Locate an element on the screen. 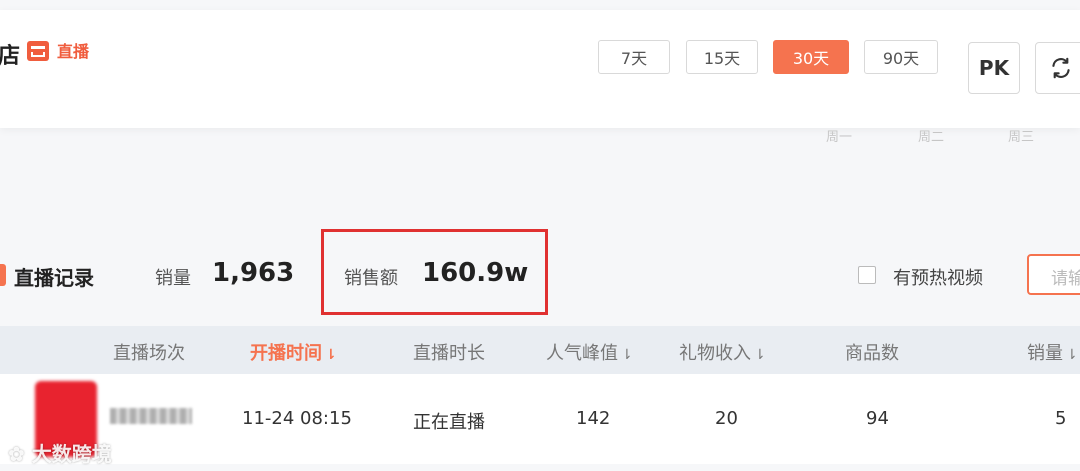  watermark-text: 大数跨境 is located at coordinates (71, 454).